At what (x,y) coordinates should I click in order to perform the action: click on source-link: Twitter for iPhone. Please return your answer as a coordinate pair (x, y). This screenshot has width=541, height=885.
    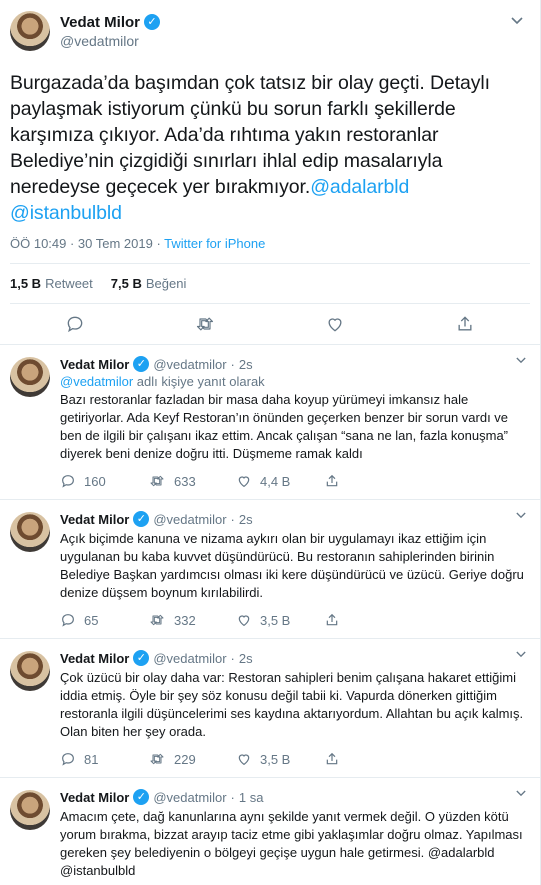
    Looking at the image, I should click on (214, 243).